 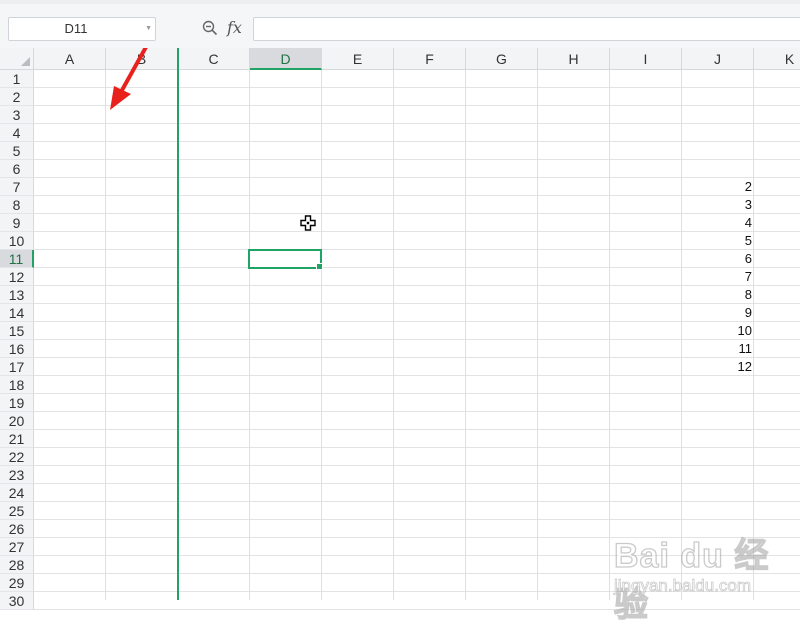 I want to click on fill-handle, so click(x=319, y=266).